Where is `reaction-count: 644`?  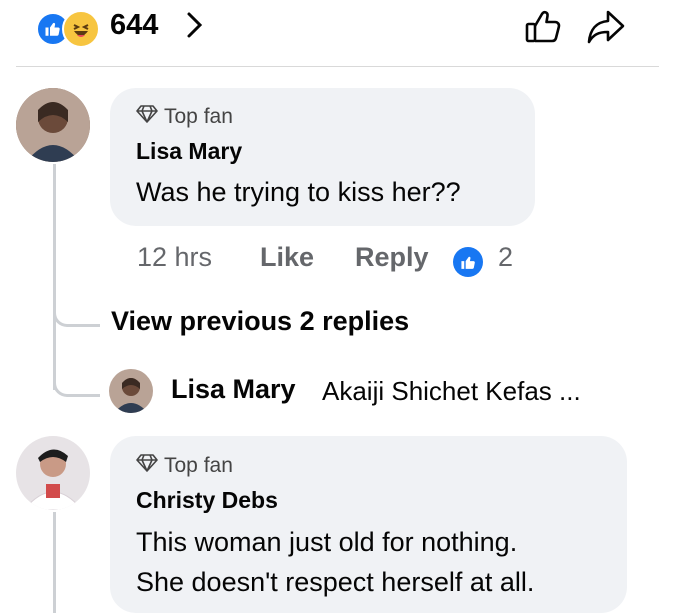 reaction-count: 644 is located at coordinates (134, 25).